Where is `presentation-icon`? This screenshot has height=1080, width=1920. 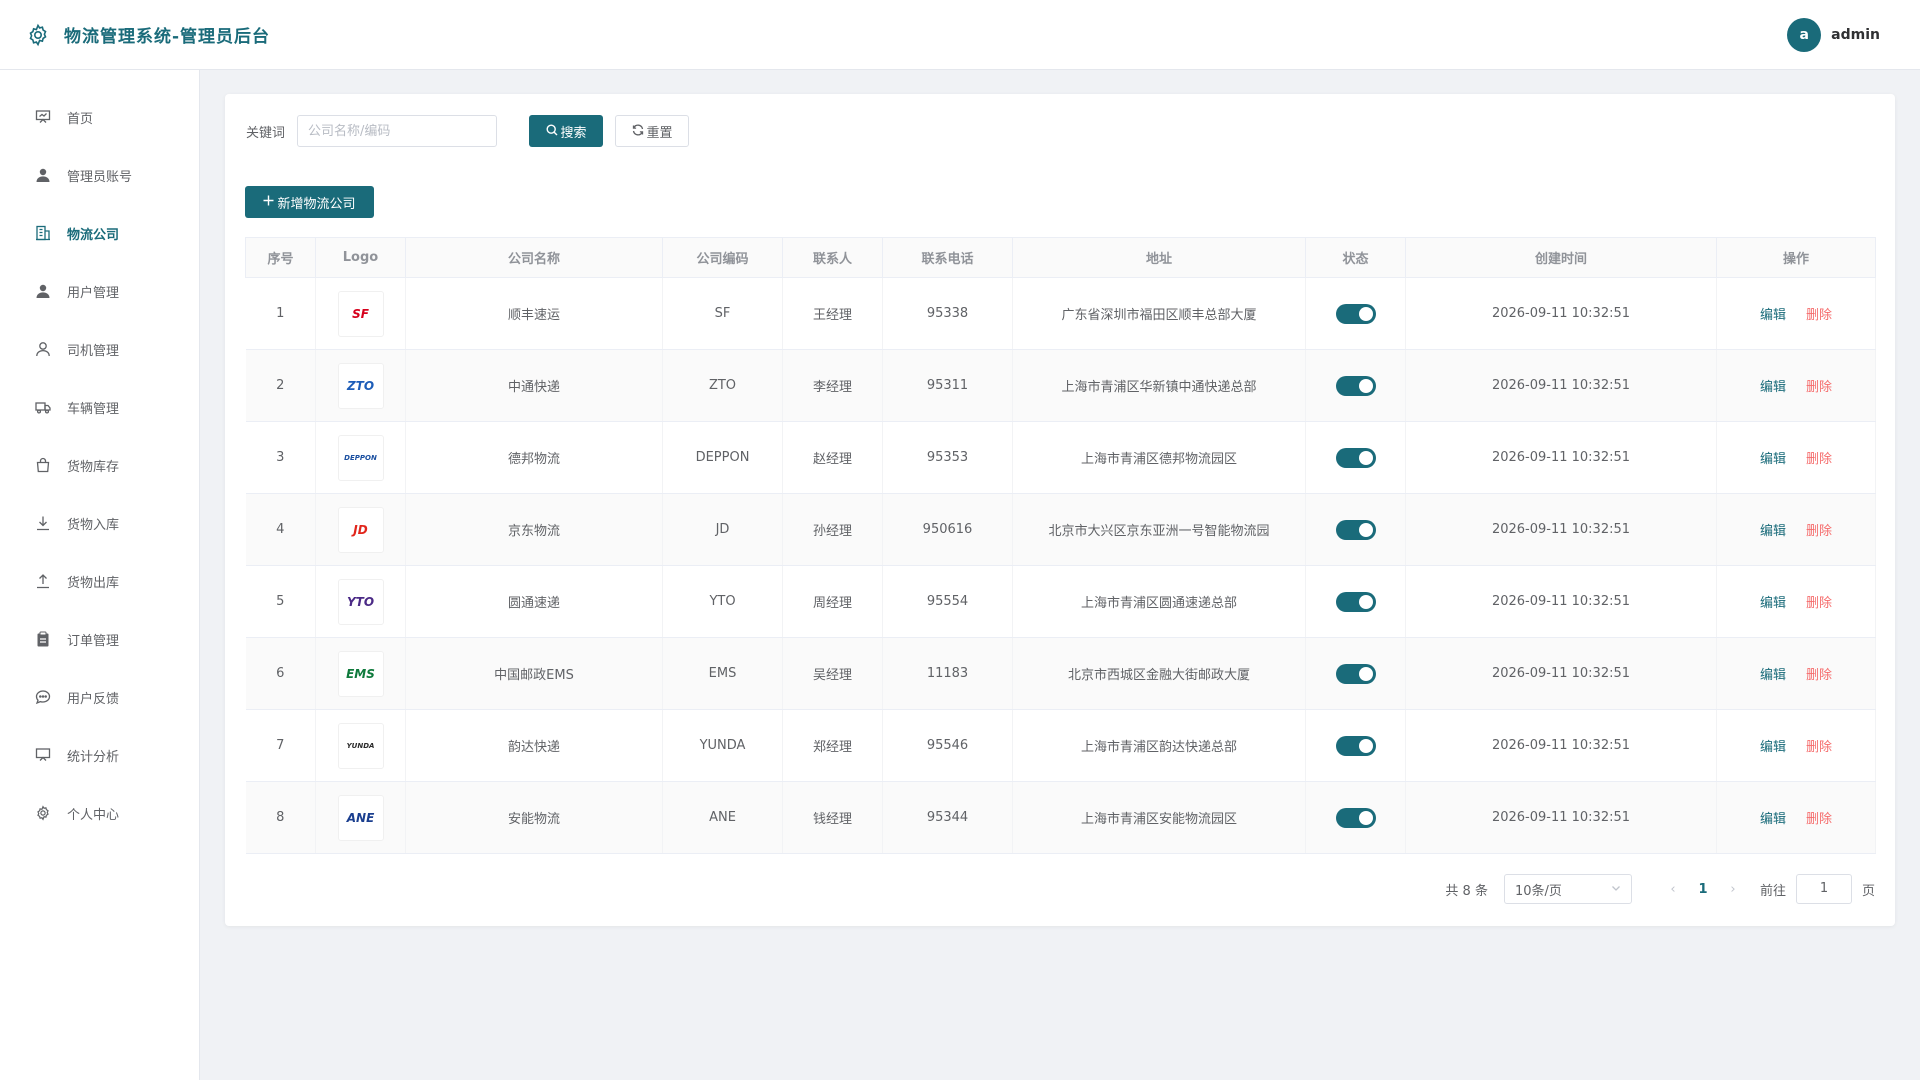
presentation-icon is located at coordinates (43, 117).